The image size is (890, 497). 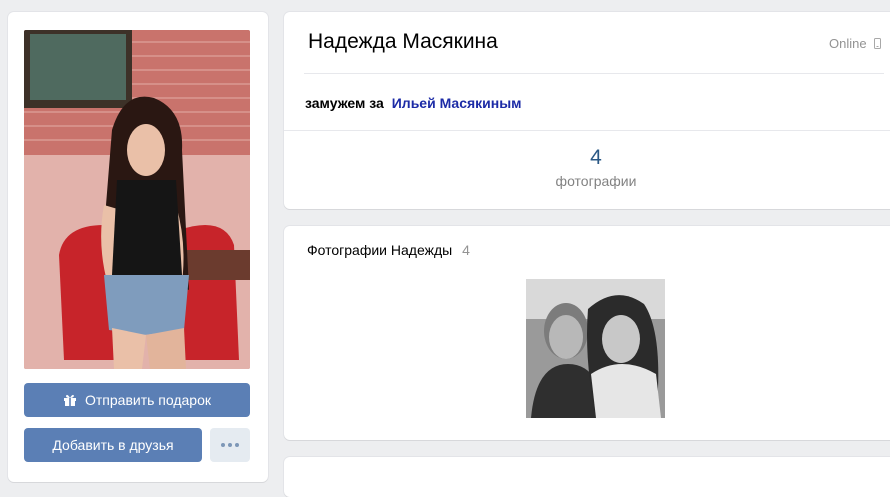 I want to click on photo-thumbnail, so click(x=595, y=348).